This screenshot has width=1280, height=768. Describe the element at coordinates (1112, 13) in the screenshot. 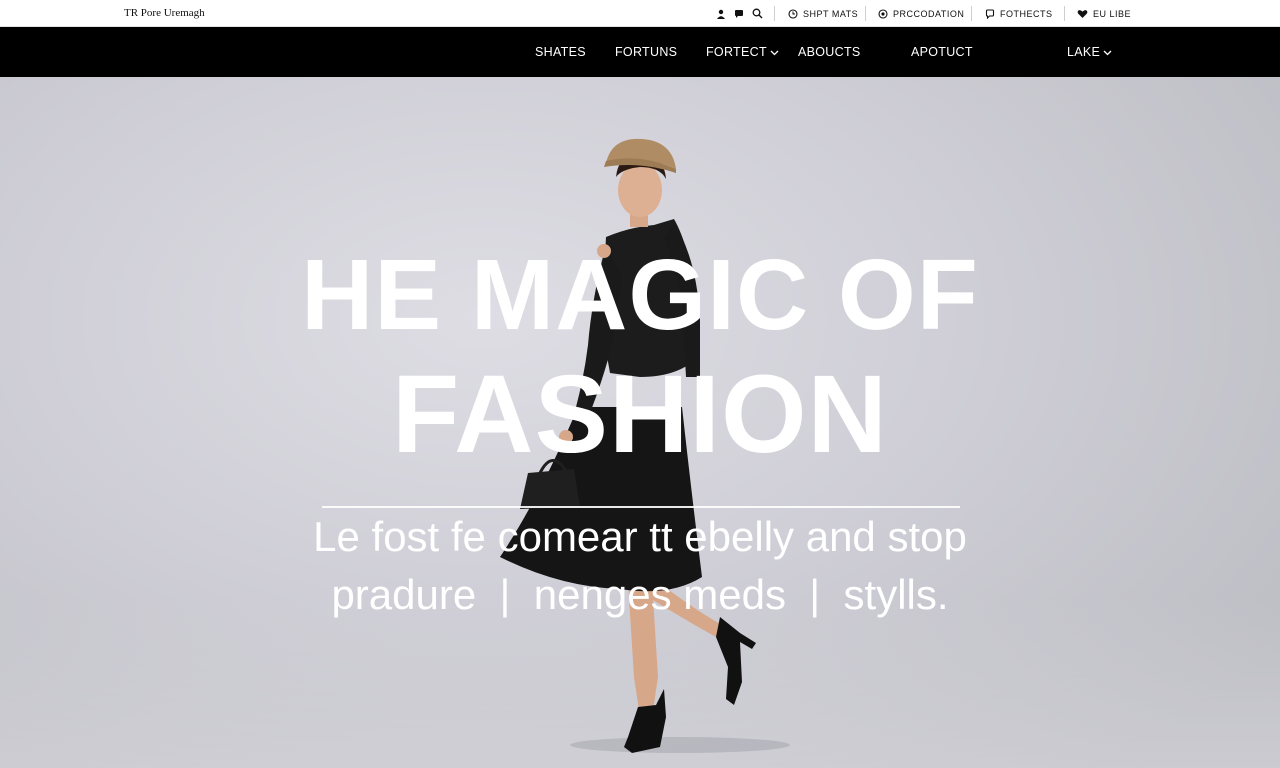

I see `topbar-link-label: EU LIBE` at that location.